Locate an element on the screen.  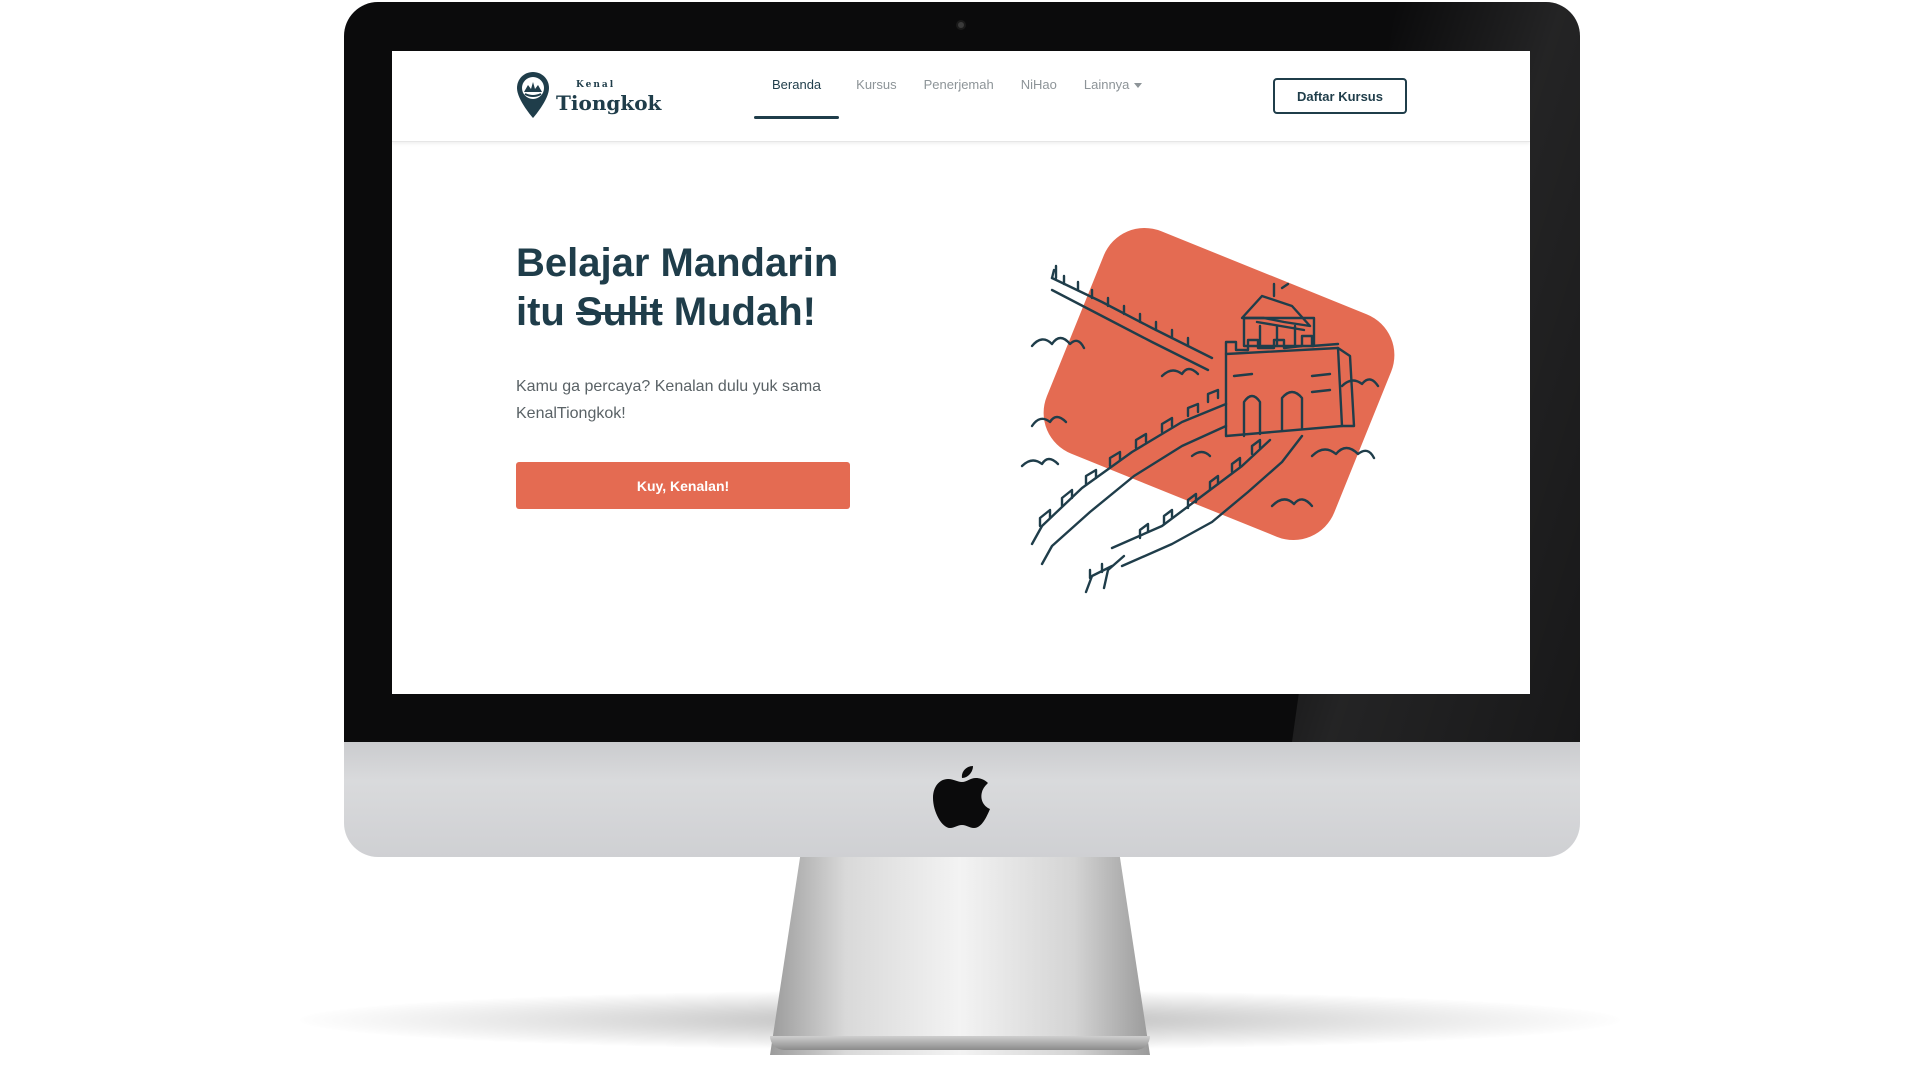
imac-stand-foot is located at coordinates (960, 1043).